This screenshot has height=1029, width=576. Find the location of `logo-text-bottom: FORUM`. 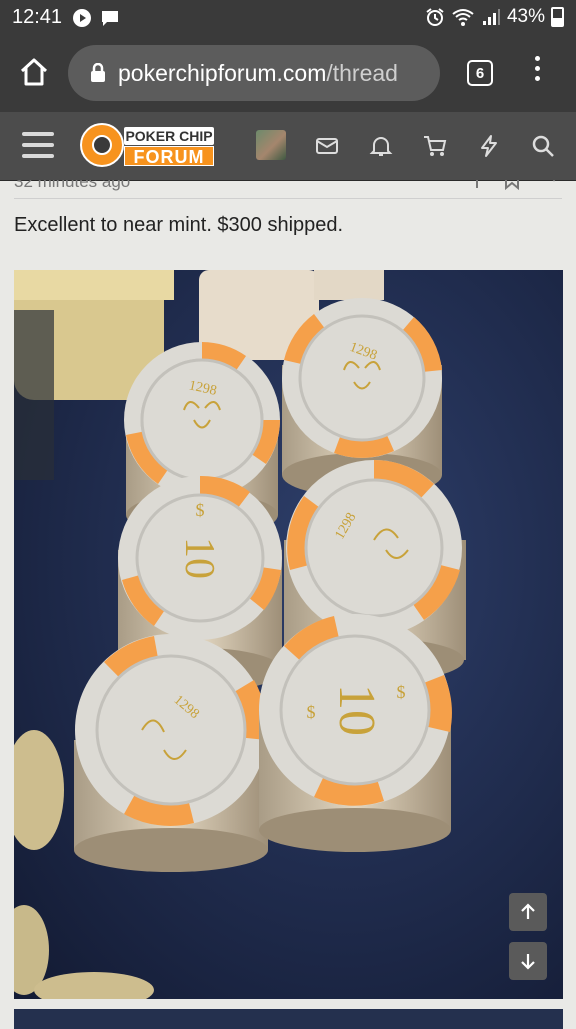

logo-text-bottom: FORUM is located at coordinates (169, 156).